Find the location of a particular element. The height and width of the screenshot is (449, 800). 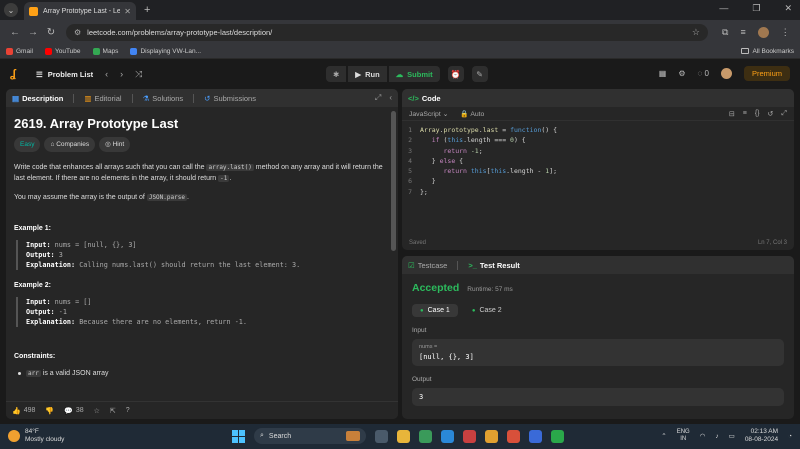

whatsapp-icon is located at coordinates (557, 436).